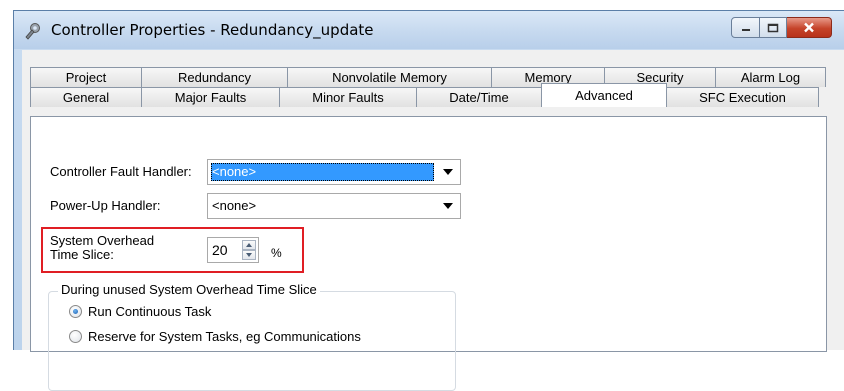 This screenshot has width=844, height=391. I want to click on window-controls, so click(781, 27).